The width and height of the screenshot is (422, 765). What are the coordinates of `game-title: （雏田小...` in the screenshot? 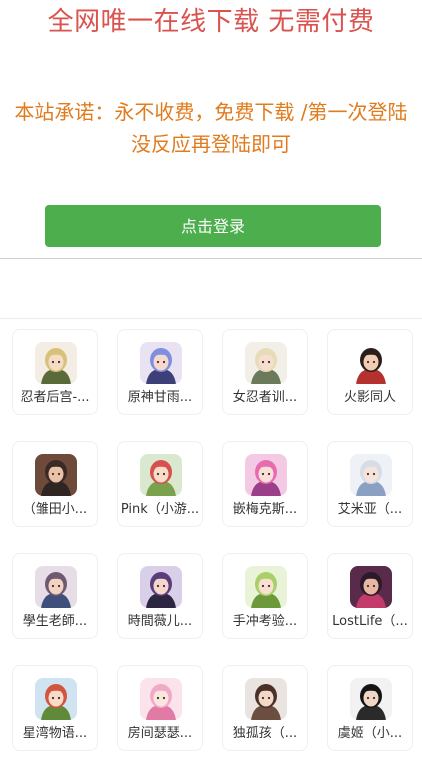 It's located at (55, 509).